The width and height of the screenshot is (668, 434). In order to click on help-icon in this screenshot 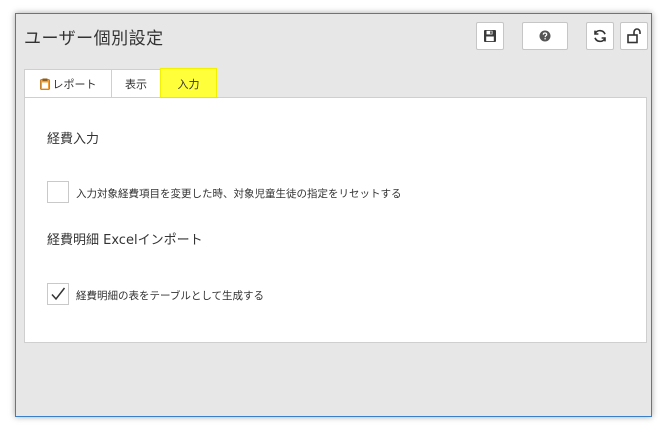, I will do `click(545, 36)`.